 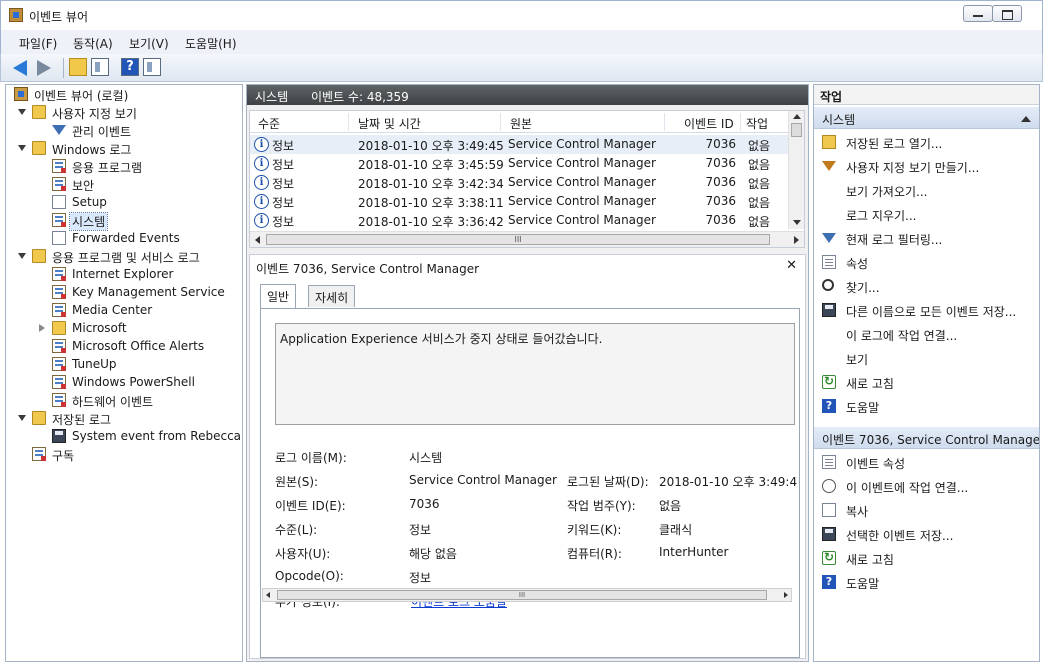 I want to click on keywords-label: 키워드(K):, so click(x=594, y=530).